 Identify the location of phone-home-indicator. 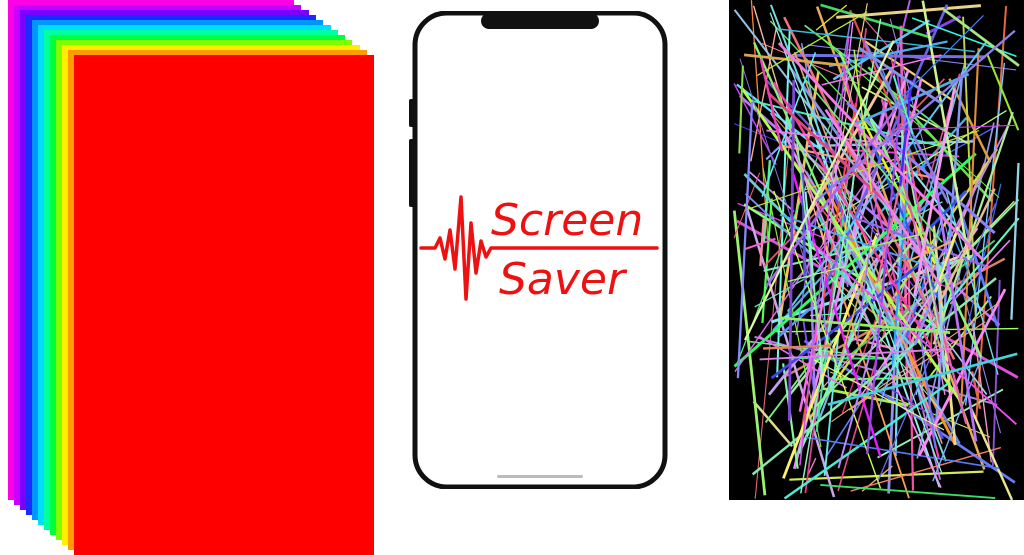
(540, 476).